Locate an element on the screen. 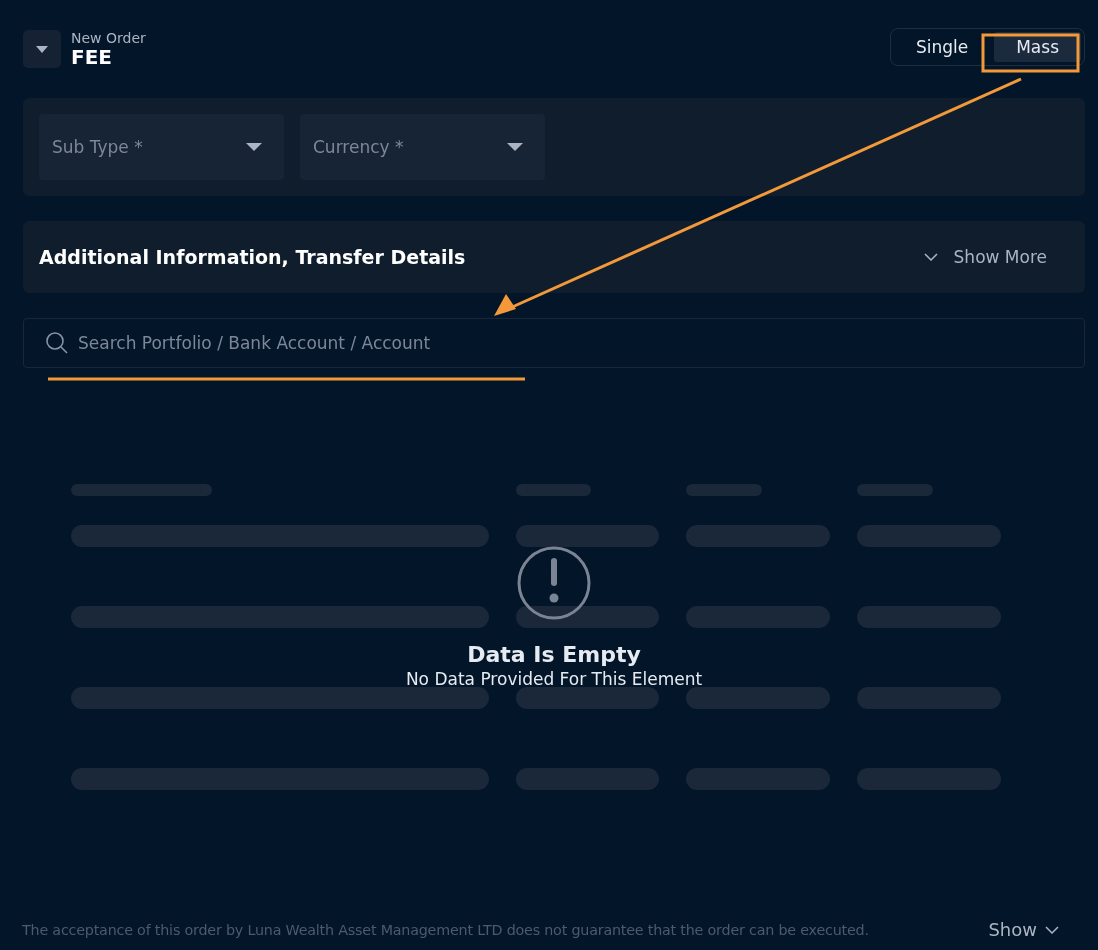 This screenshot has width=1098, height=950. section-title: Additional Information, Transfer Details is located at coordinates (252, 257).